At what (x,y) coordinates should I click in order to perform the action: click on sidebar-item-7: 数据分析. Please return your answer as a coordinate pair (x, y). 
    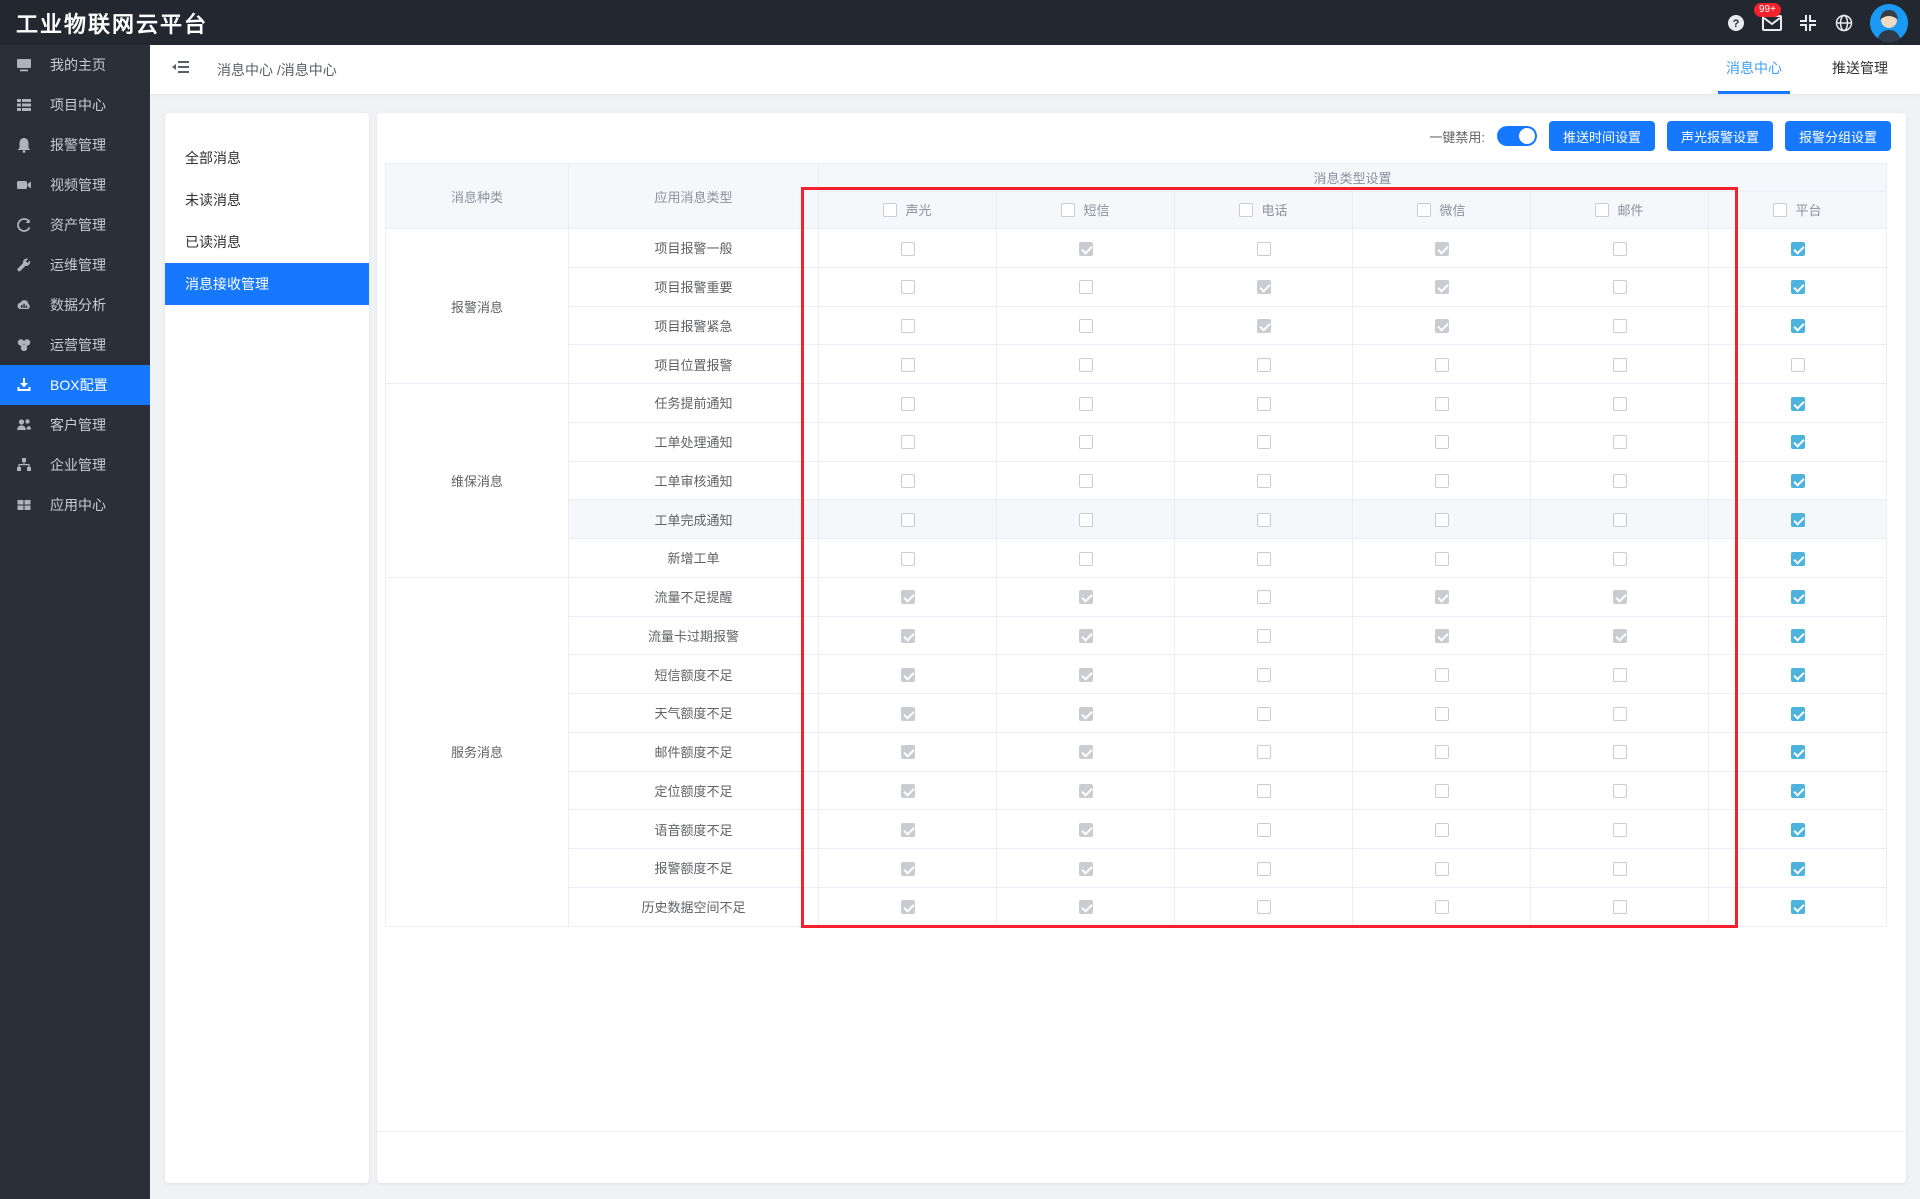
    Looking at the image, I should click on (75, 305).